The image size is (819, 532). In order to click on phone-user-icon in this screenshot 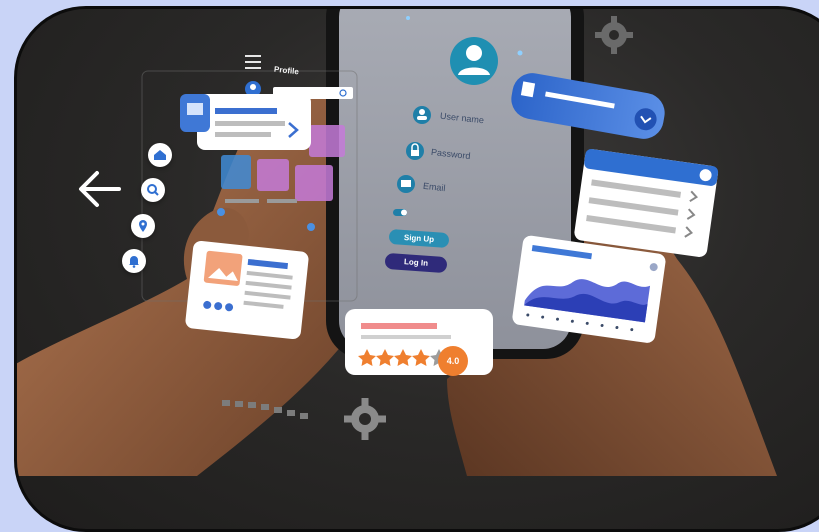, I will do `click(422, 115)`.